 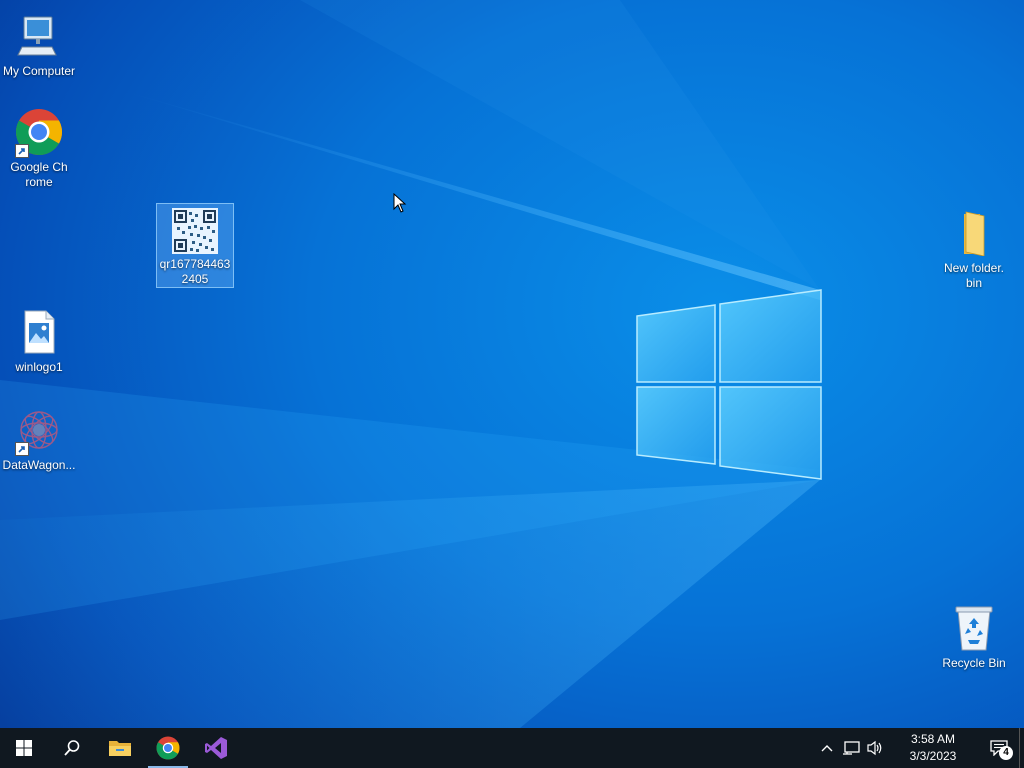 I want to click on desktop-icon-label: Google Chrome, so click(x=39, y=174).